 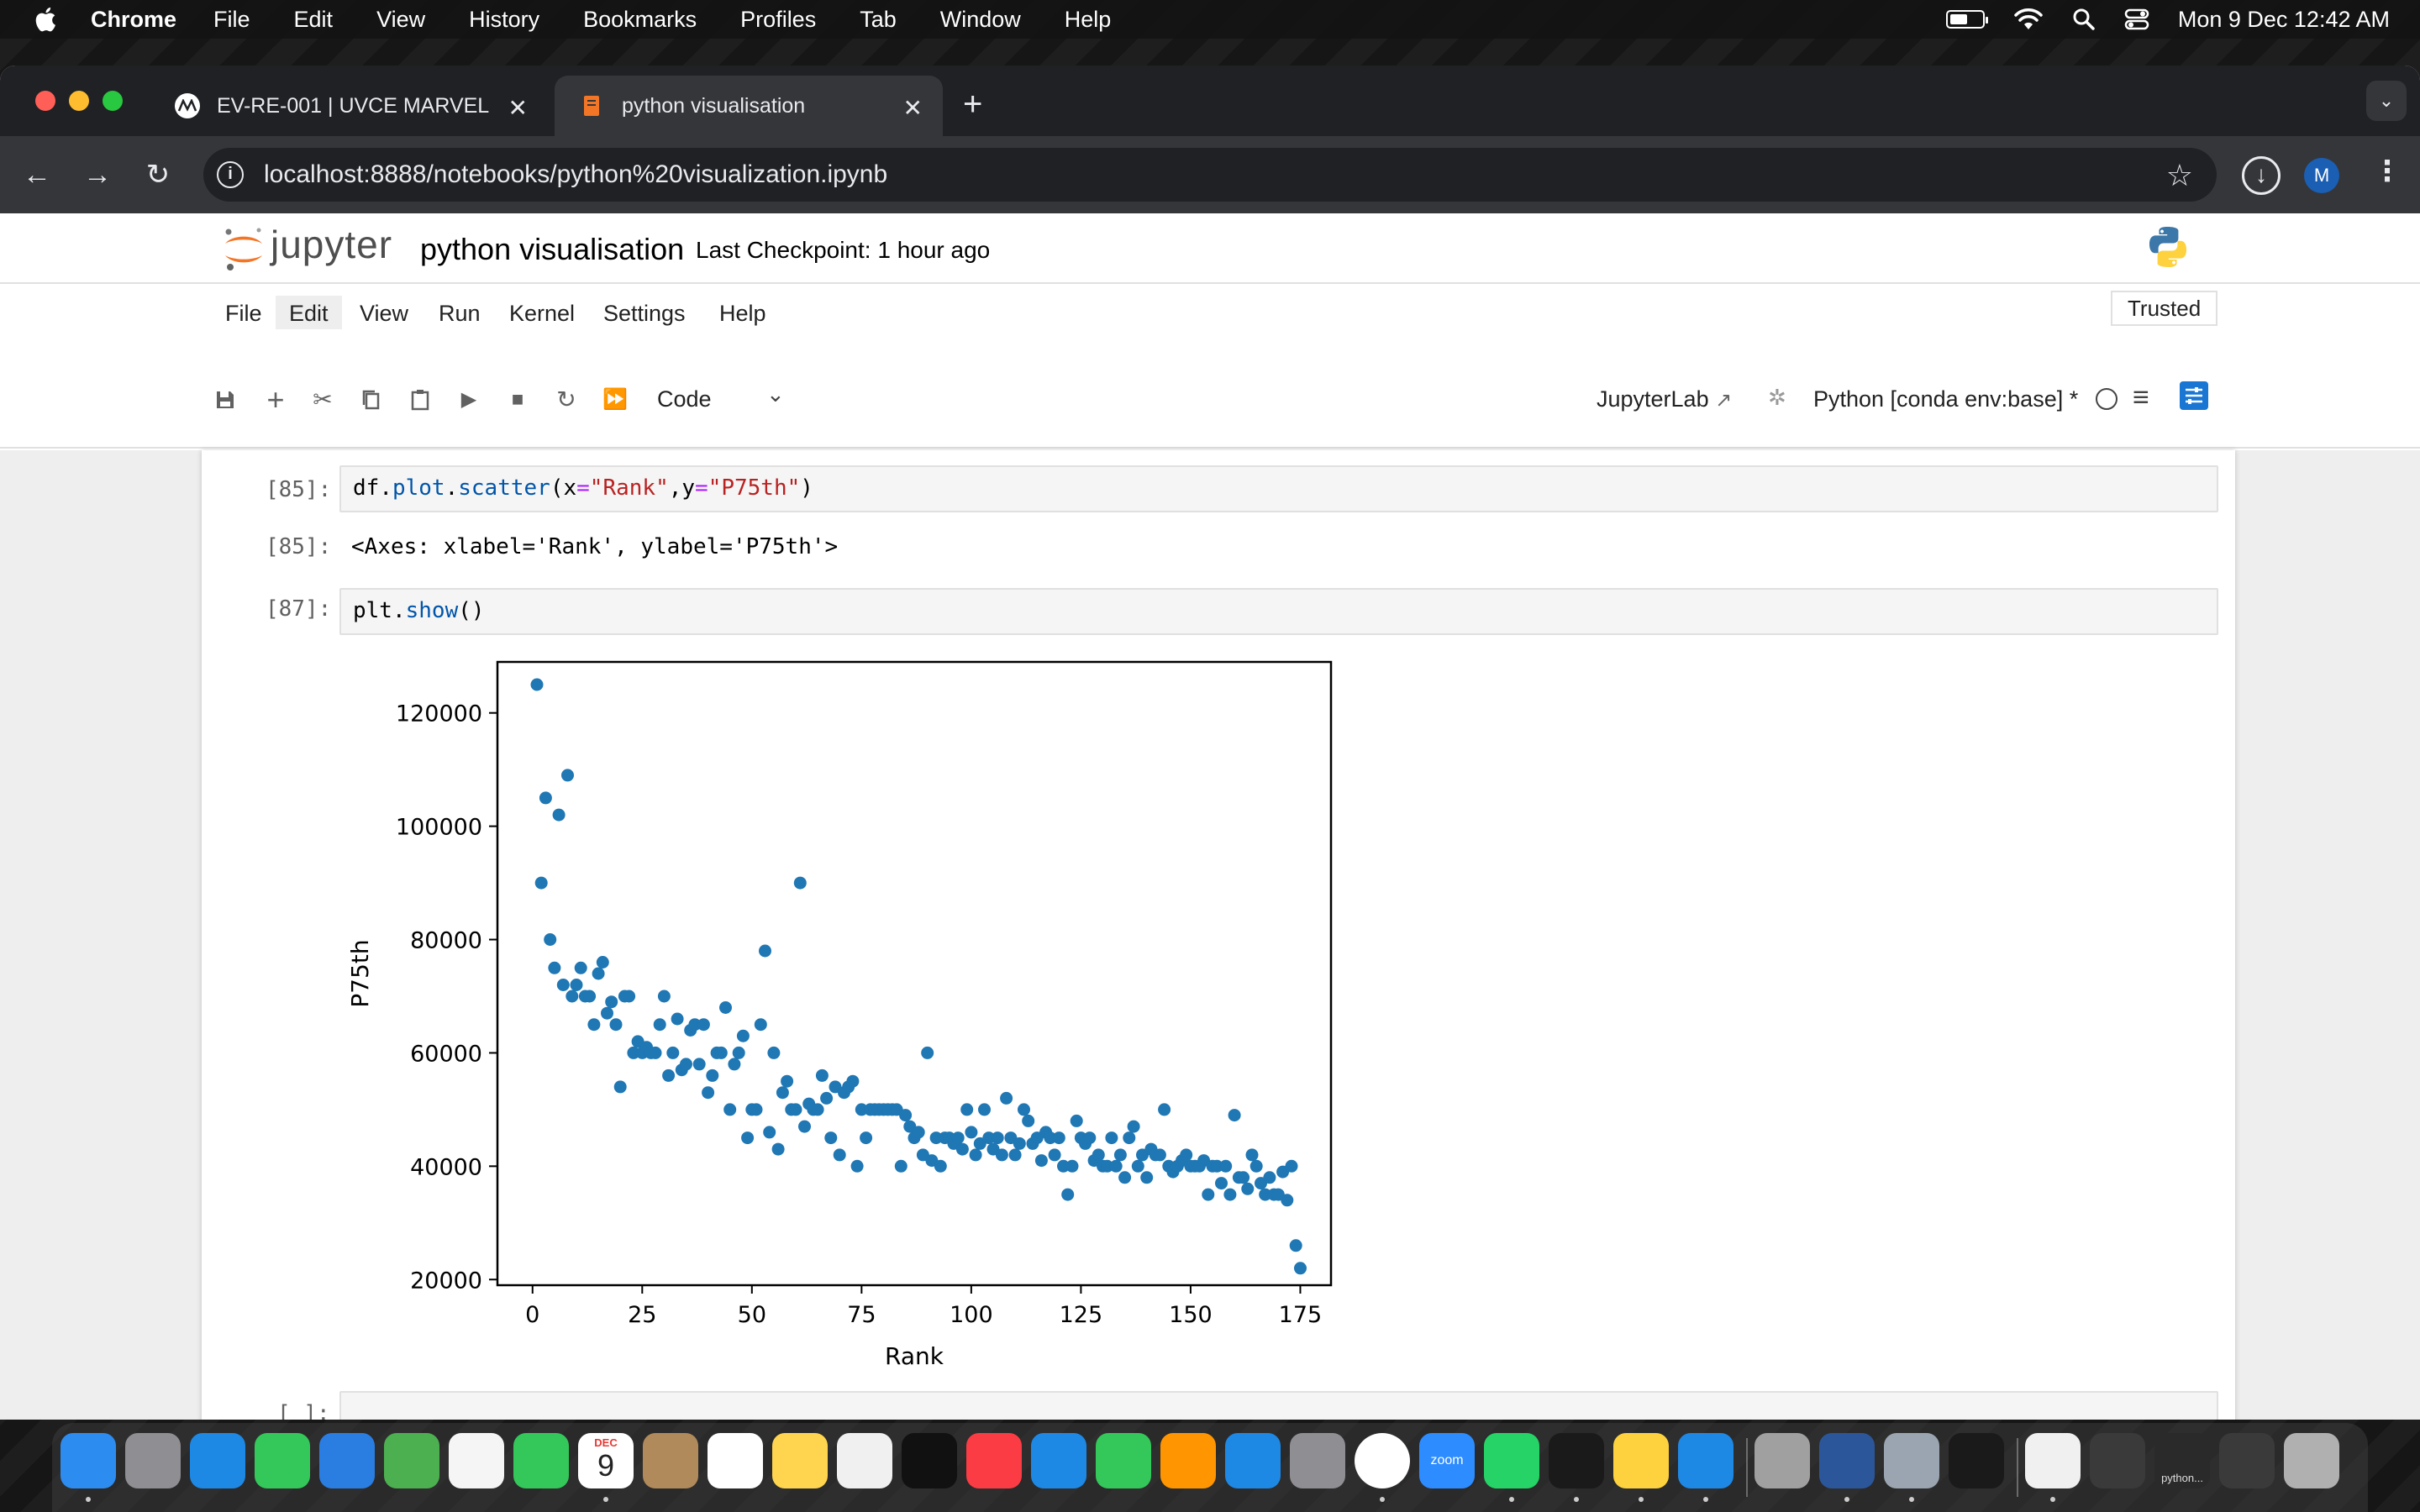 I want to click on tab-search-chevron-icon: ⌄, so click(x=2387, y=101).